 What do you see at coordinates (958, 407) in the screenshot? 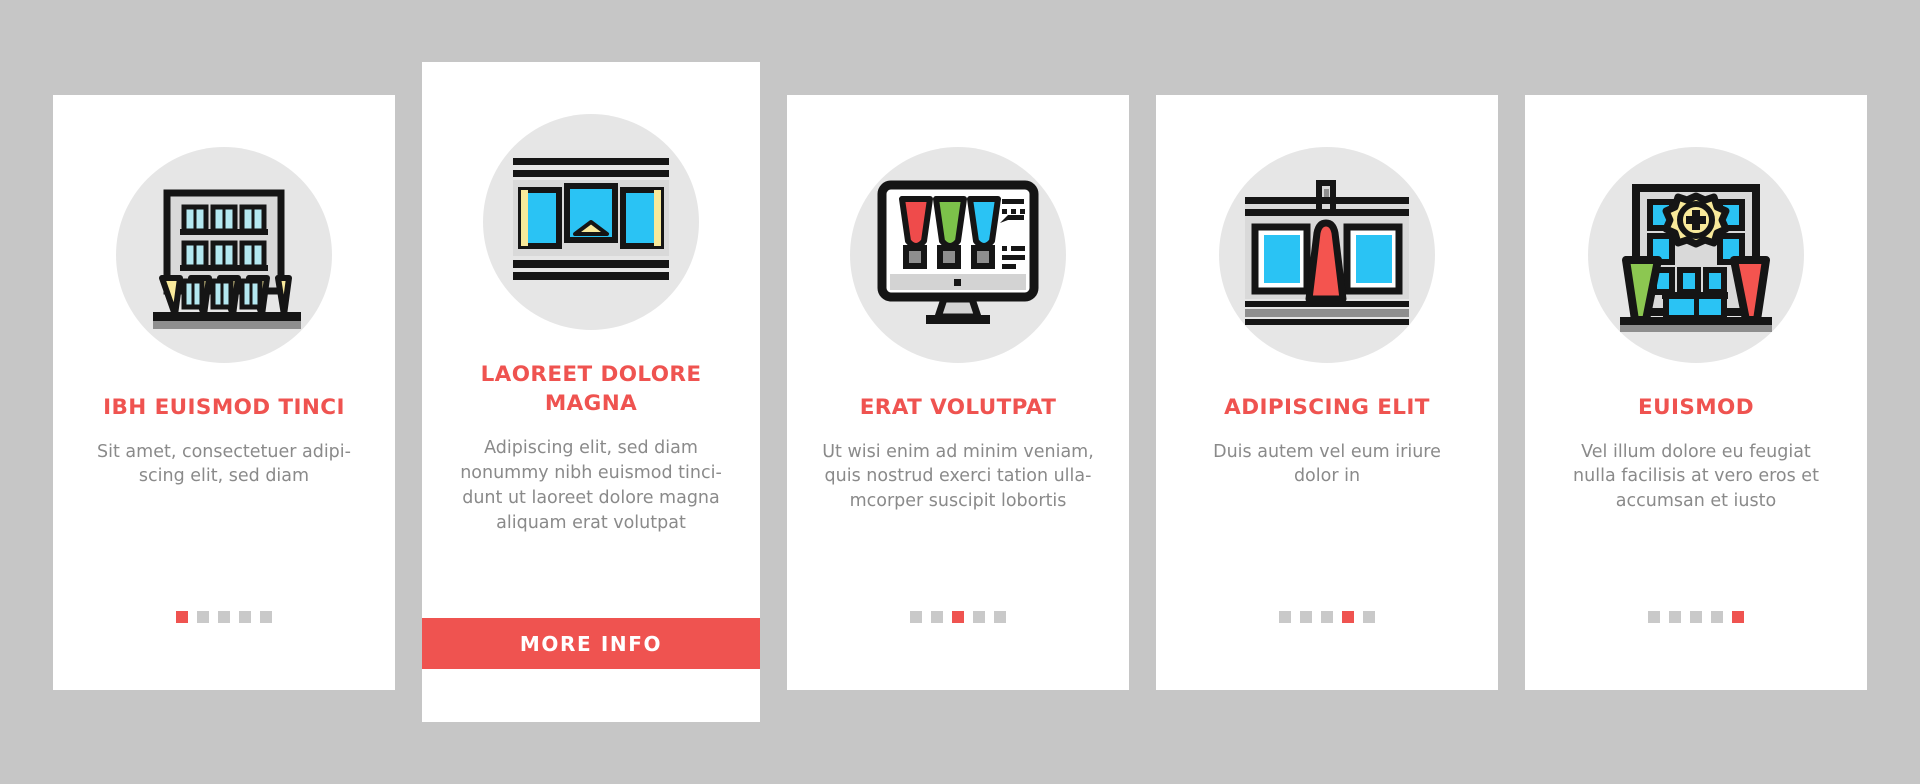
I see `card-title-3: ERAT VOLUTPAT` at bounding box center [958, 407].